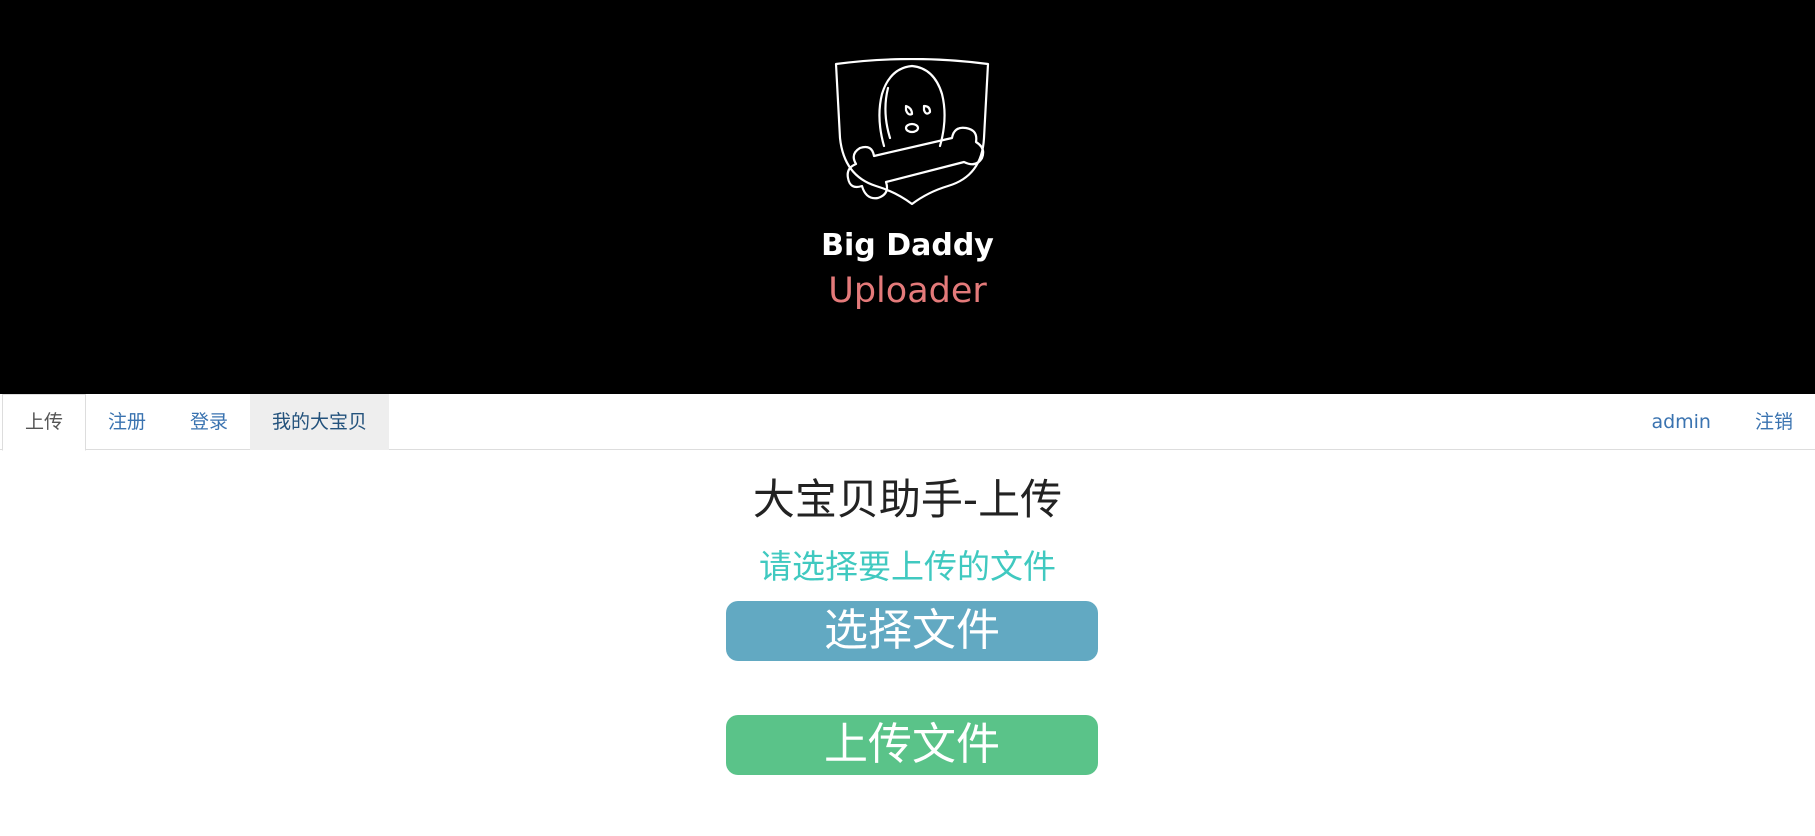 The image size is (1815, 836). I want to click on nav-left-group: 上传 注册 登录 我的大宝贝, so click(196, 422).